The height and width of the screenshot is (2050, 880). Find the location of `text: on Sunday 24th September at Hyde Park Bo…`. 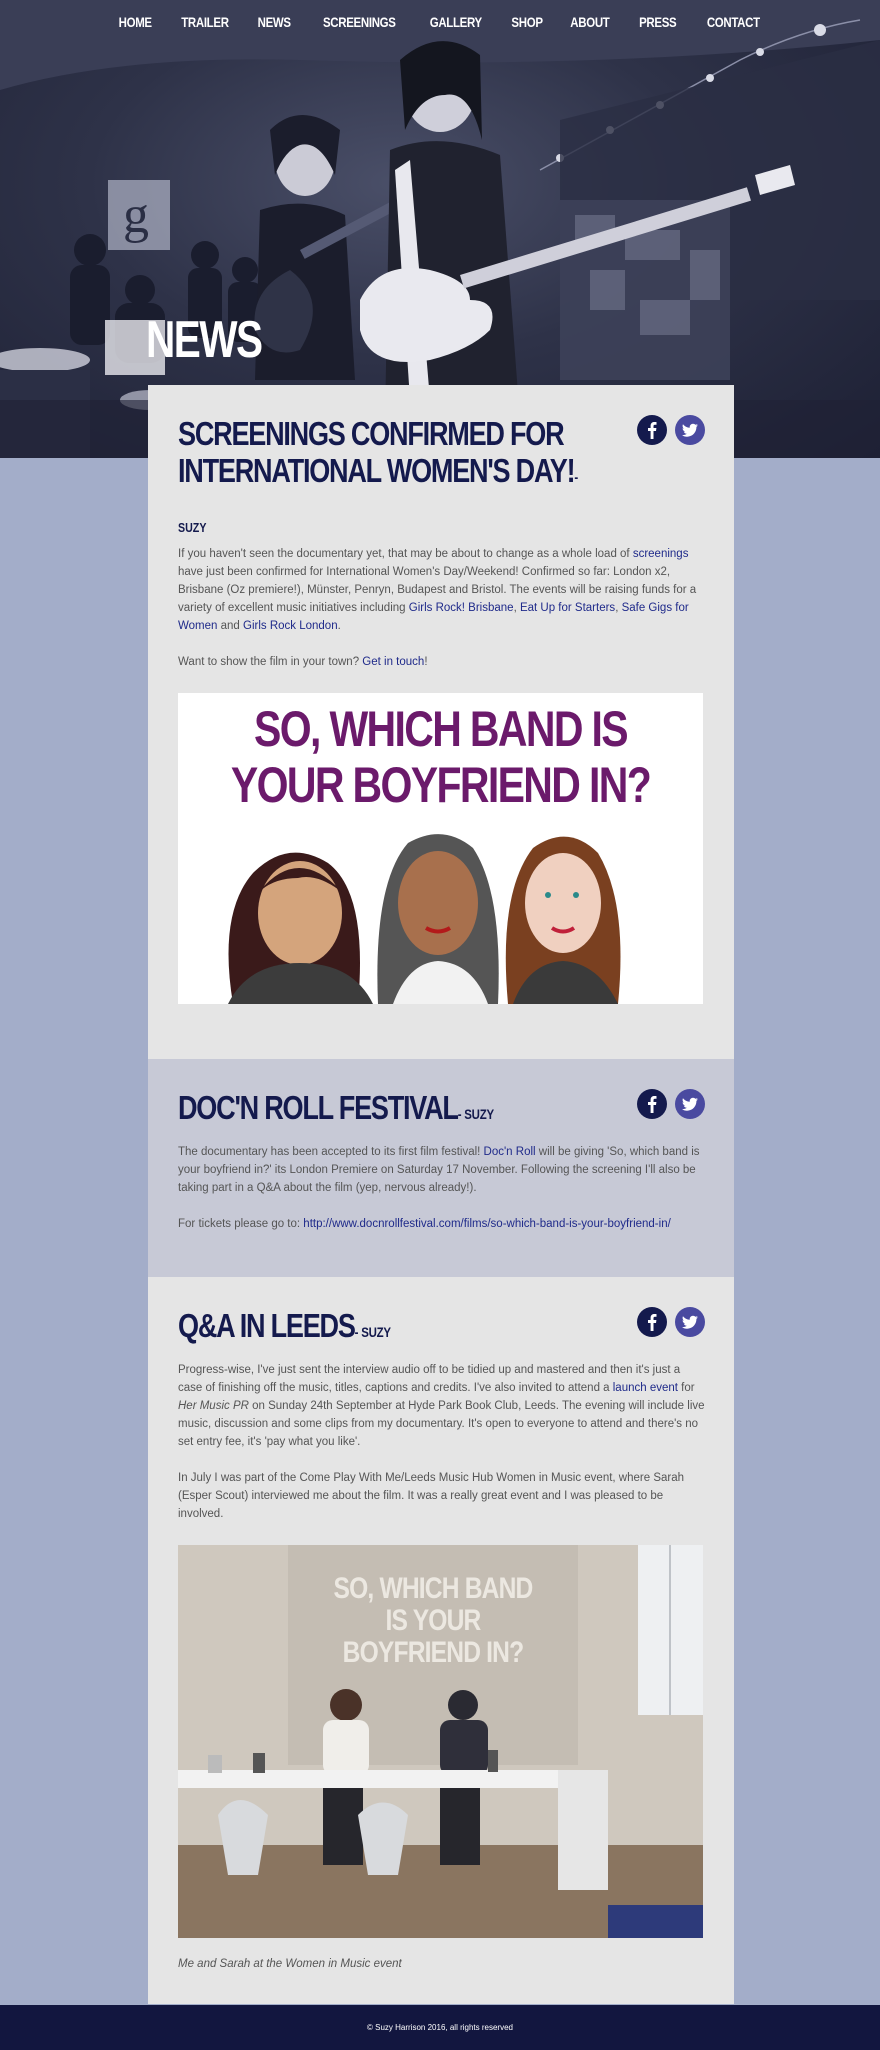

text: on Sunday 24th September at Hyde Park Bo… is located at coordinates (441, 1424).